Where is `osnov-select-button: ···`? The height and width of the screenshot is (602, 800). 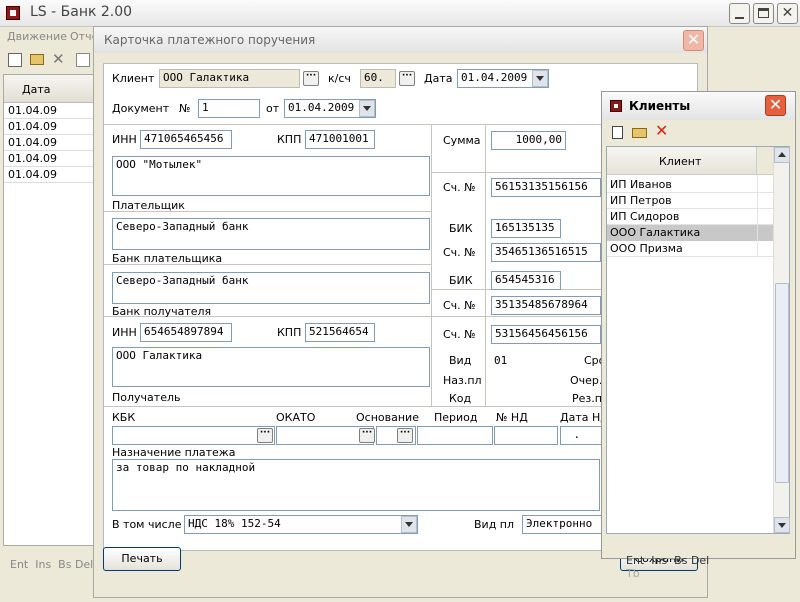
osnov-select-button: ··· is located at coordinates (405, 435).